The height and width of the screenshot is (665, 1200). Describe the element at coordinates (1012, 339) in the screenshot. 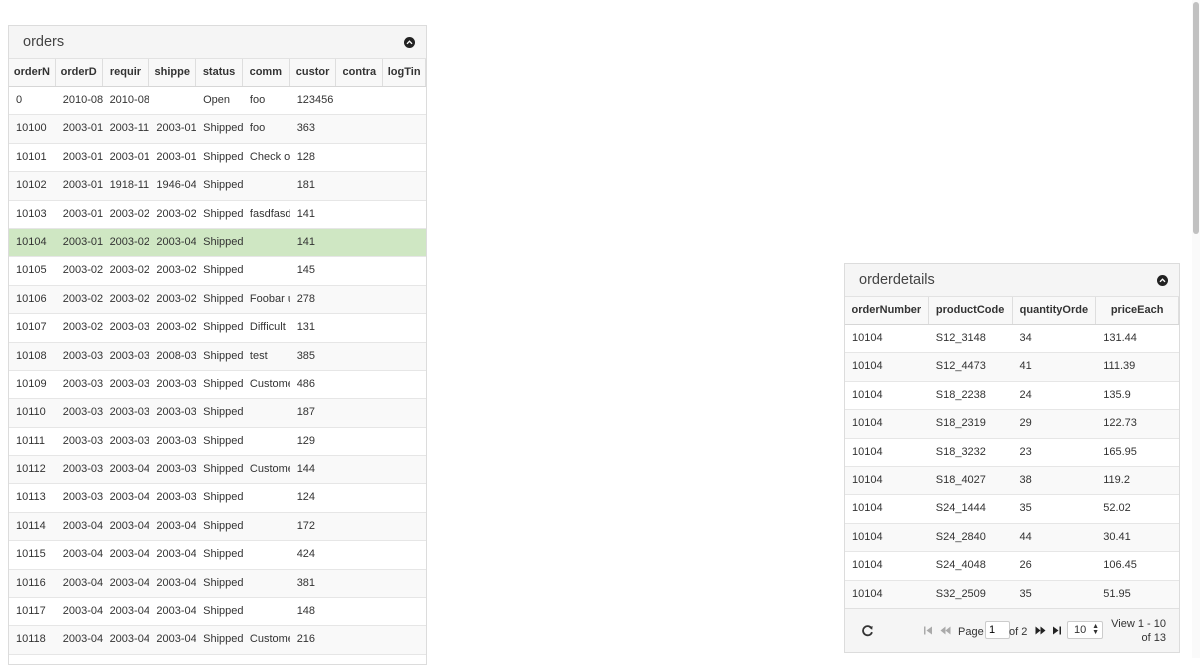

I see `table-row: 10104 S12_3148 34 131.44` at that location.